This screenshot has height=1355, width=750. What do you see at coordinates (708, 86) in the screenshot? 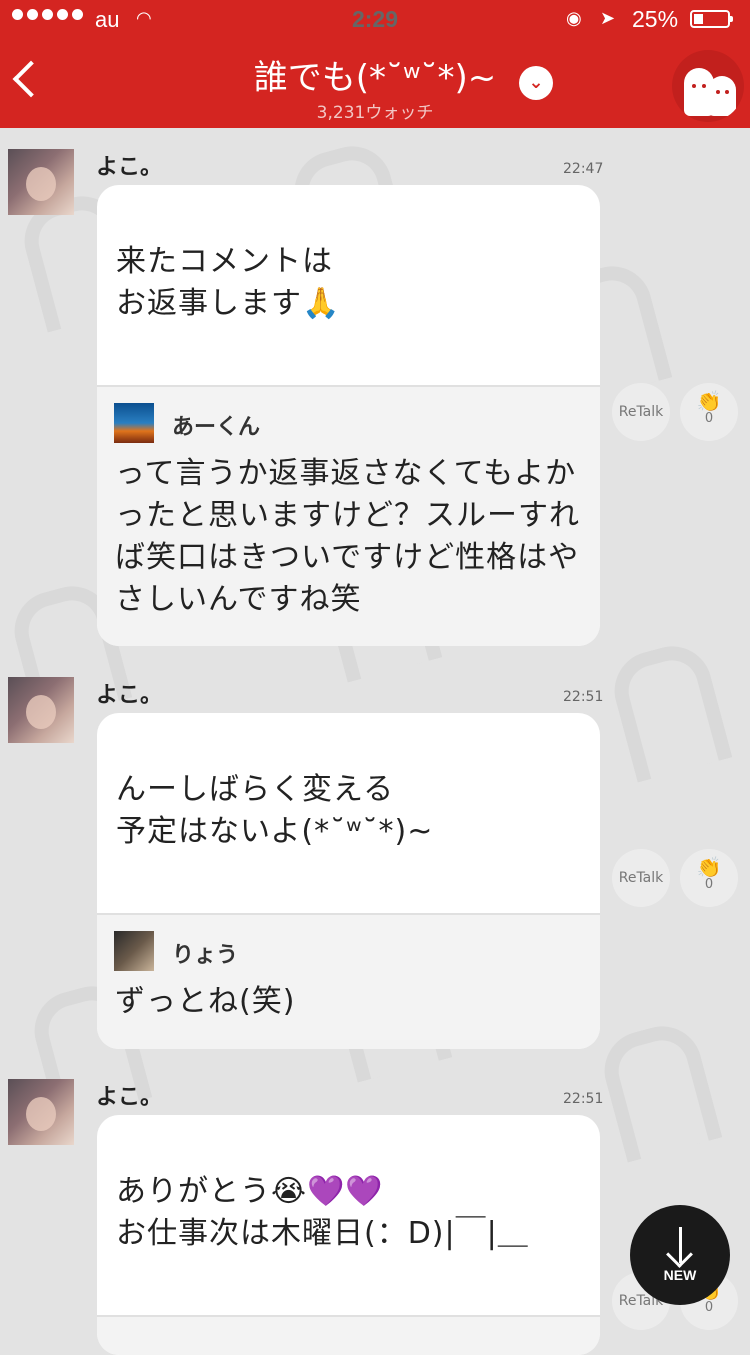
I see `mascot-menu-button` at bounding box center [708, 86].